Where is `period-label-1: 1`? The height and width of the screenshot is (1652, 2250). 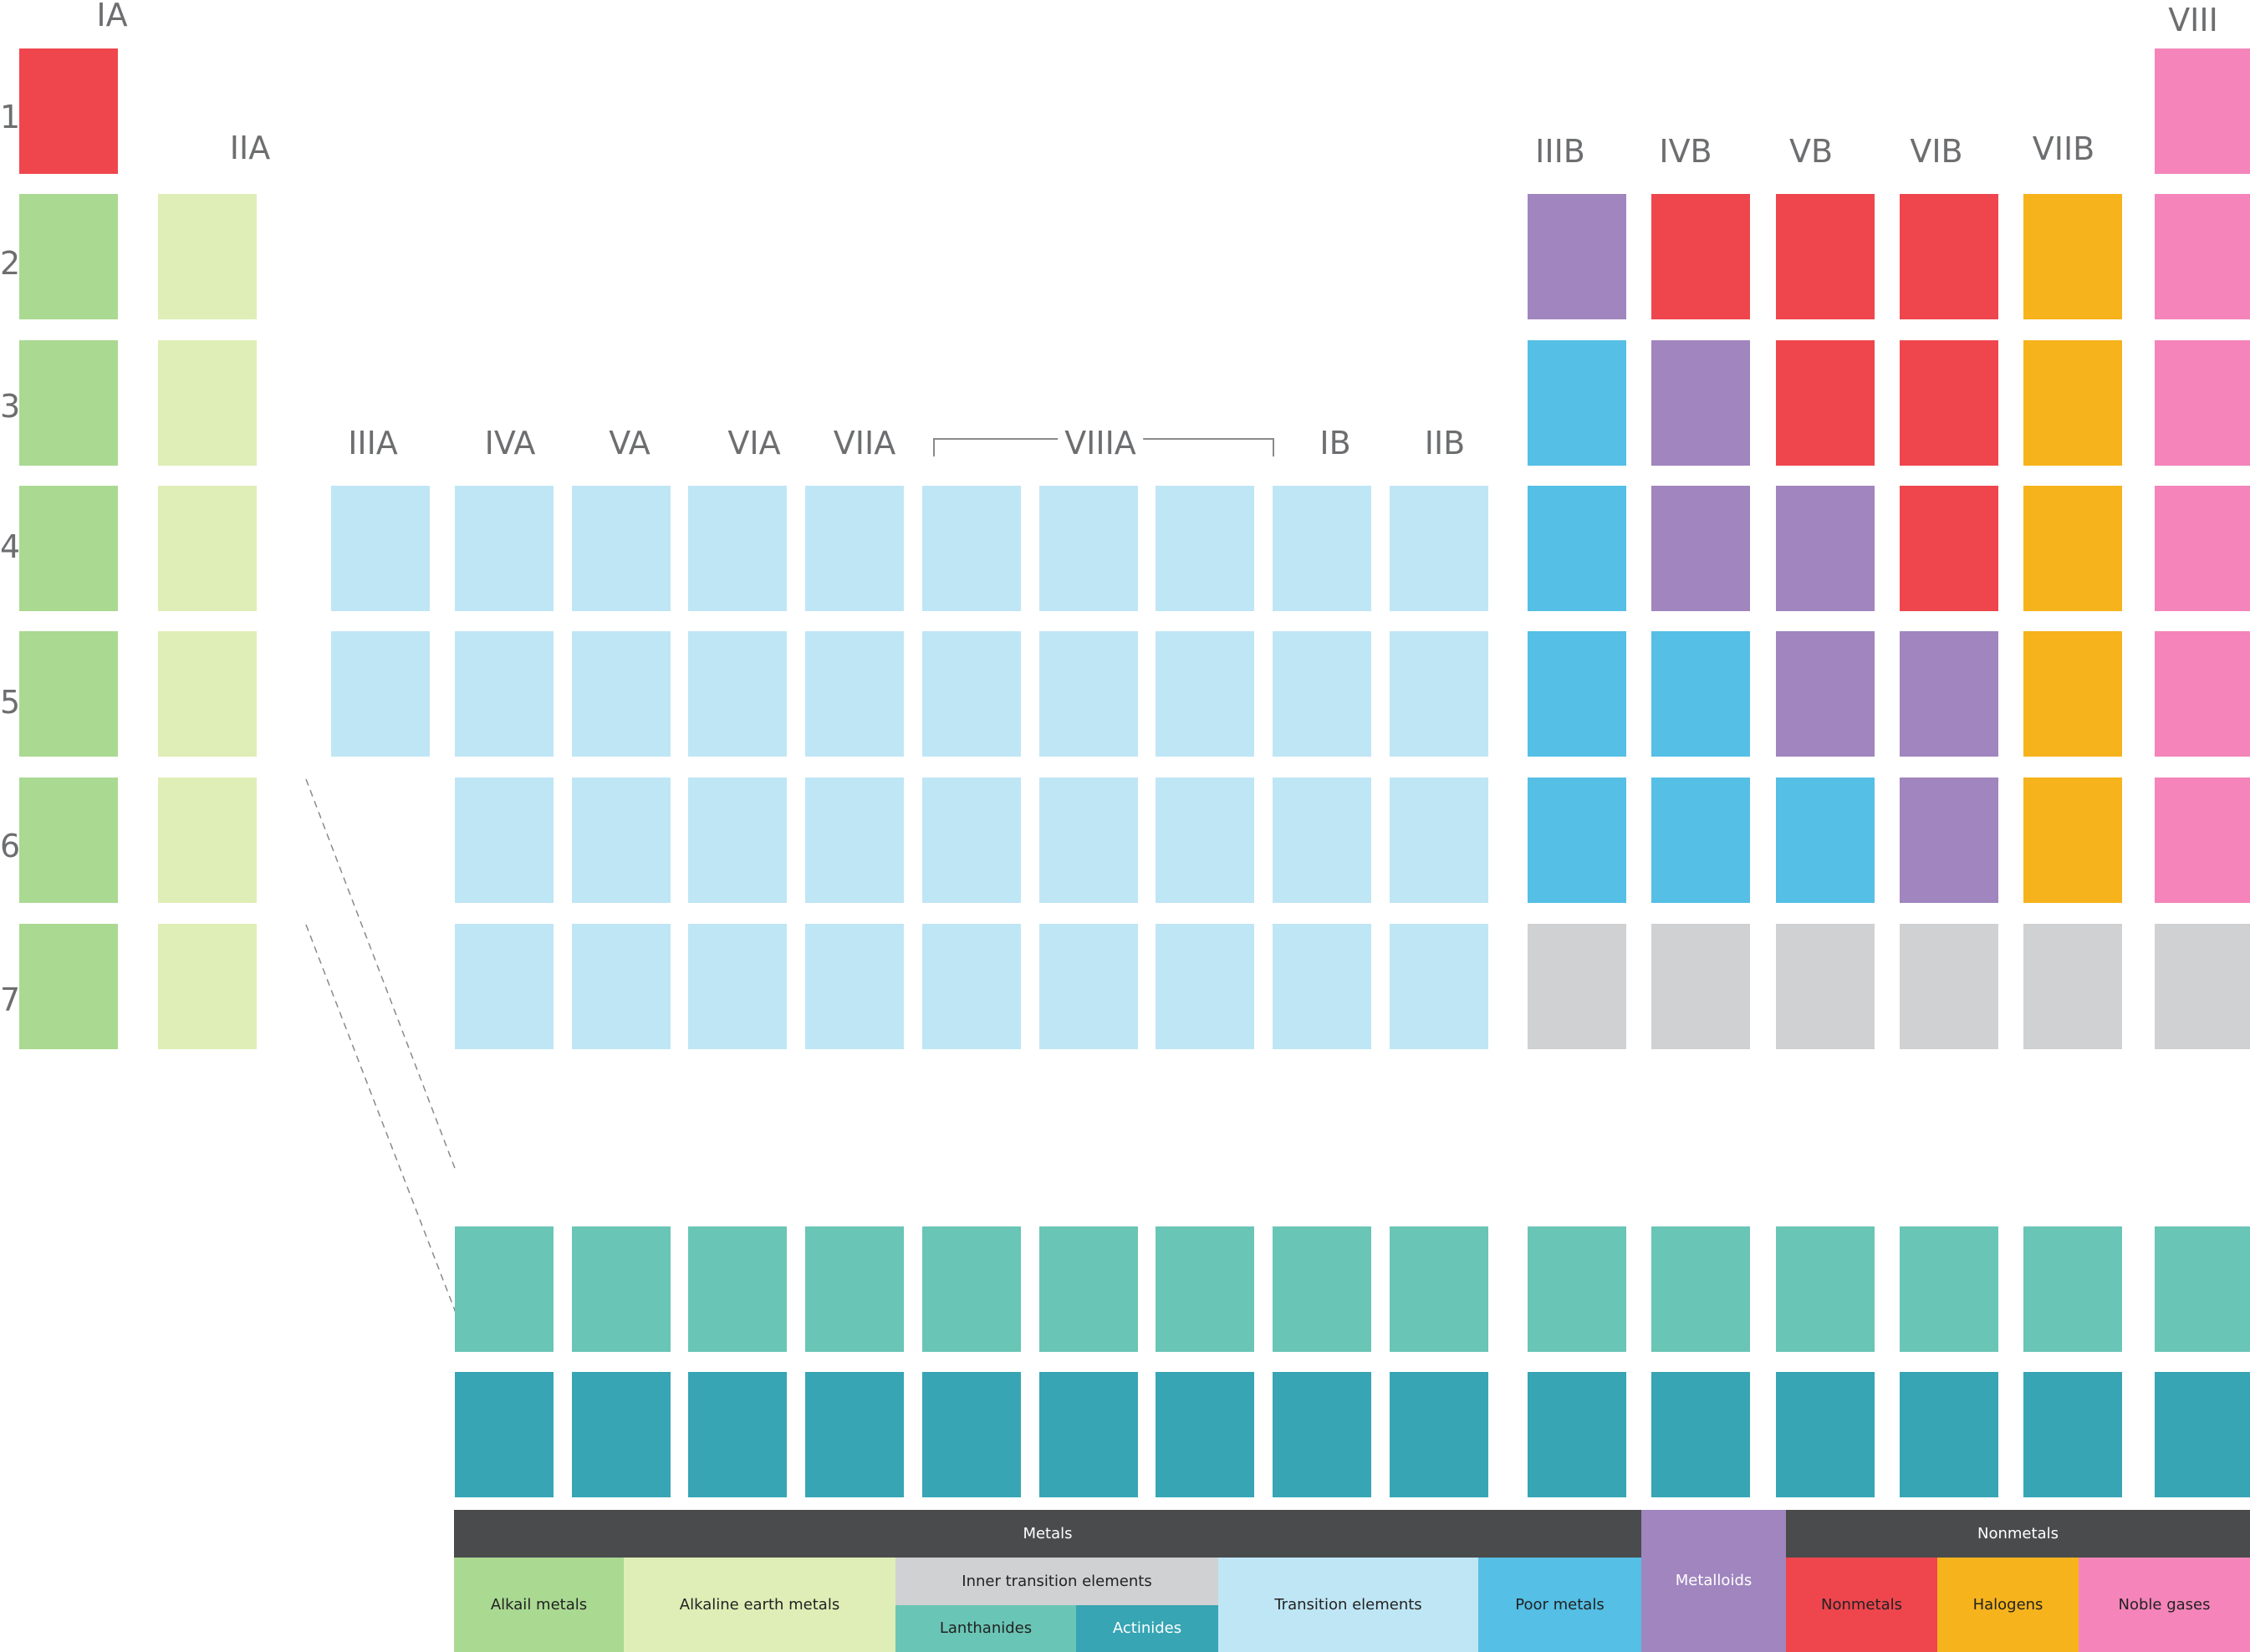
period-label-1: 1 is located at coordinates (10, 117).